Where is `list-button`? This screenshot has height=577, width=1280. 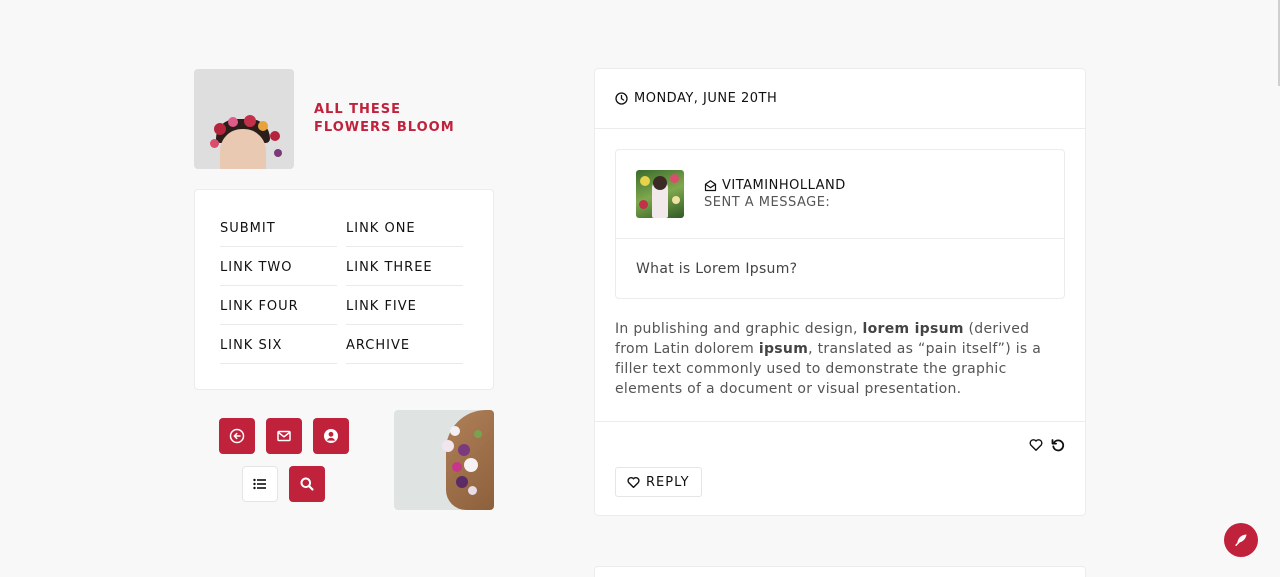 list-button is located at coordinates (260, 484).